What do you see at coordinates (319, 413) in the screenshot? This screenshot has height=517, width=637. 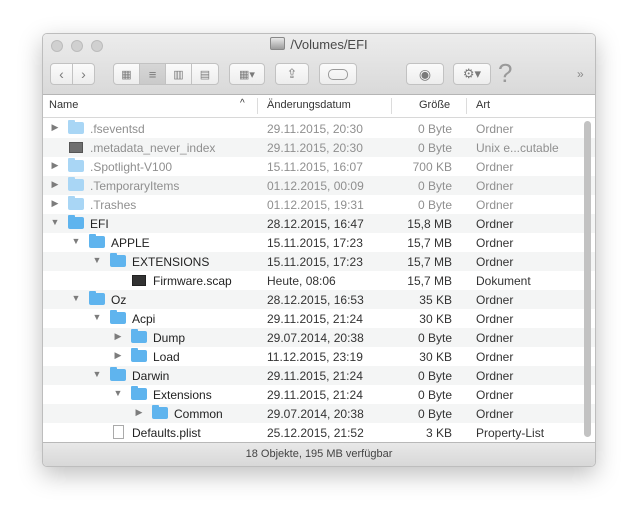 I see `list-item: ▶ Common 29.07.2014, 20:38 0 Byte Ordner` at bounding box center [319, 413].